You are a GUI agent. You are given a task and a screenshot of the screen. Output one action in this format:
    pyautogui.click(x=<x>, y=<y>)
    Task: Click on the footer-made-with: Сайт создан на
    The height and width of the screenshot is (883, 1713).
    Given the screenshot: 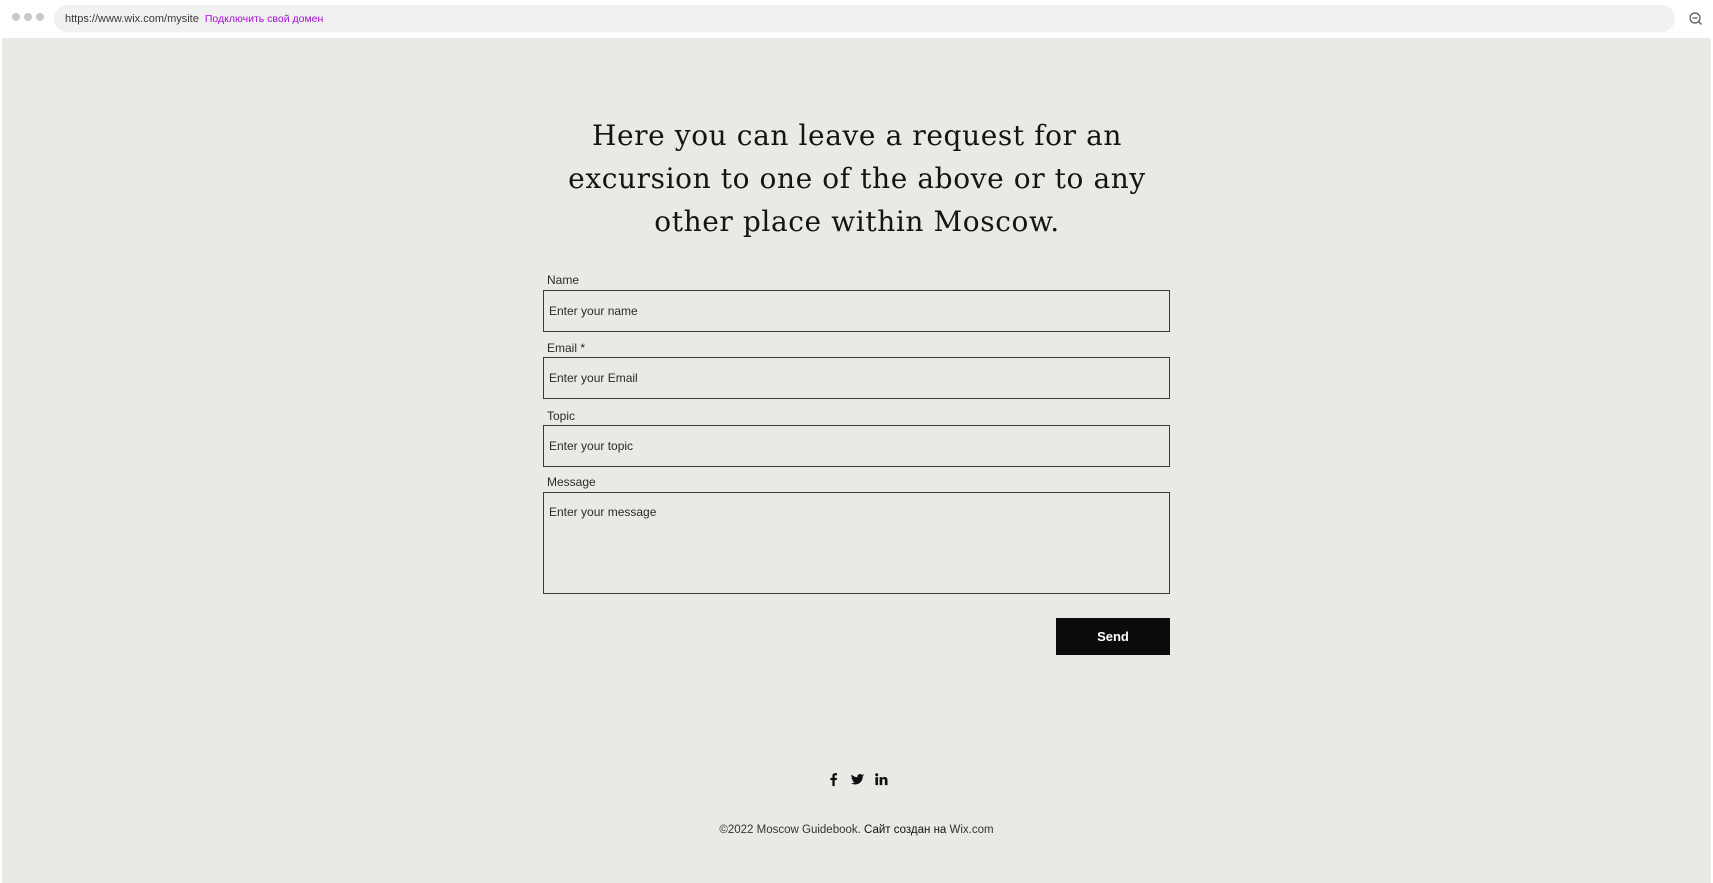 What is the action you would take?
    pyautogui.click(x=905, y=830)
    